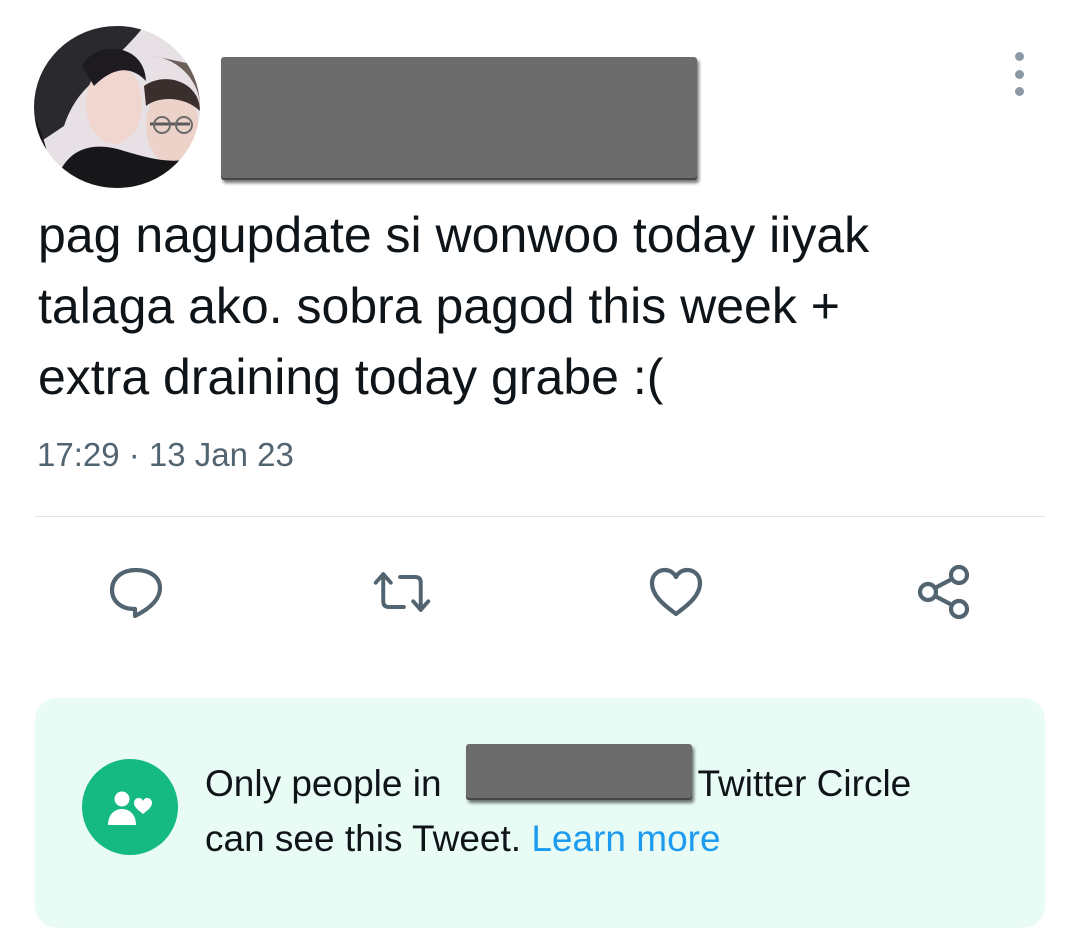  I want to click on retweet-icon, so click(402, 592).